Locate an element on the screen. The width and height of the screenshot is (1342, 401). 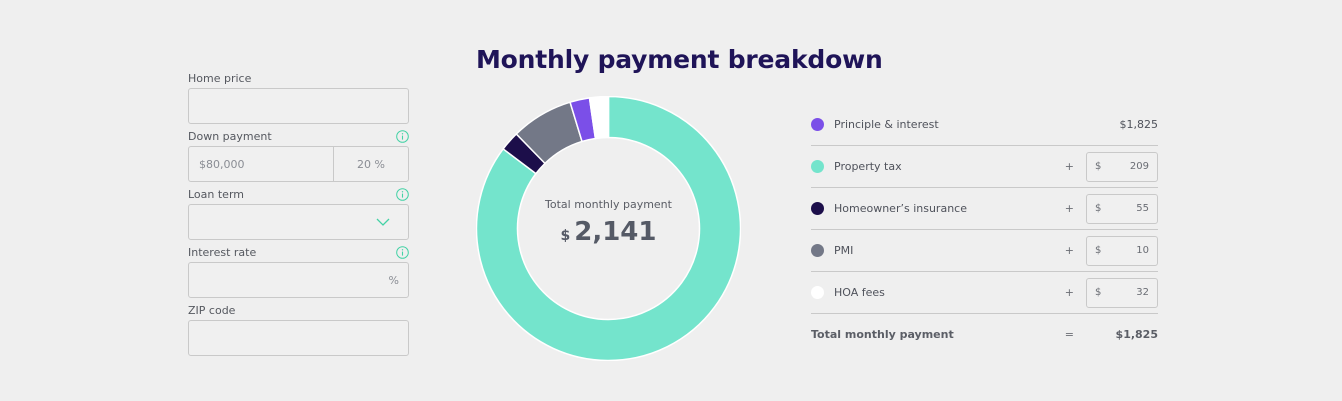
property-tax-input: $ 209 is located at coordinates (1122, 166).